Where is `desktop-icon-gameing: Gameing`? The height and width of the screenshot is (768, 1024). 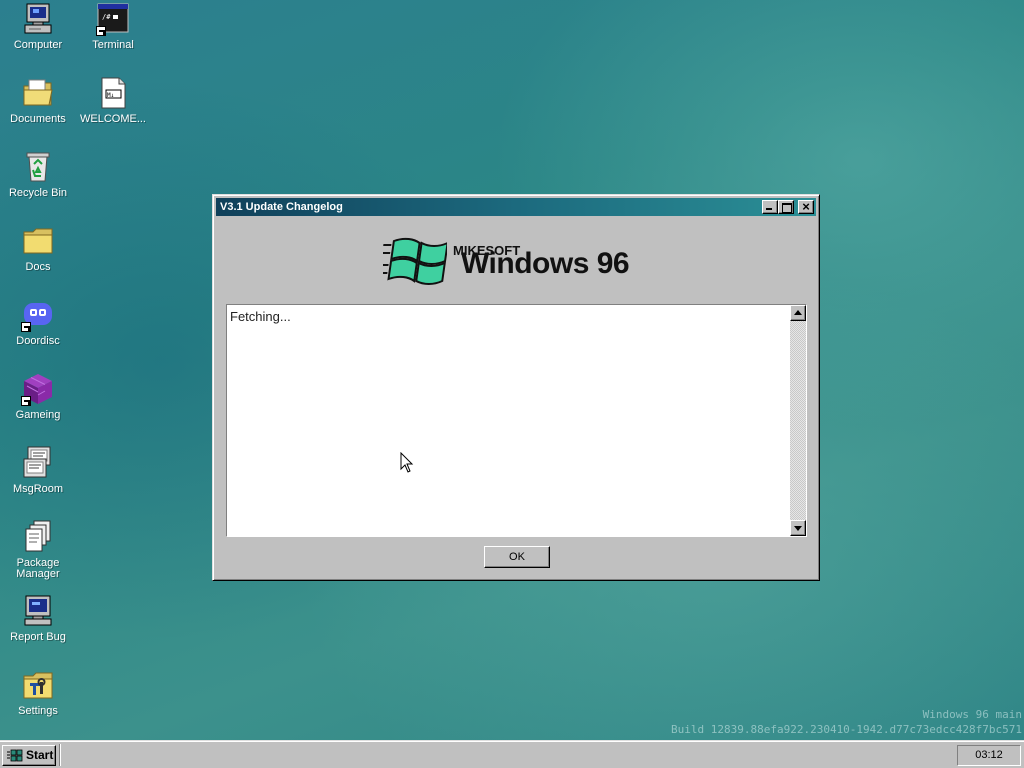 desktop-icon-gameing: Gameing is located at coordinates (38, 396).